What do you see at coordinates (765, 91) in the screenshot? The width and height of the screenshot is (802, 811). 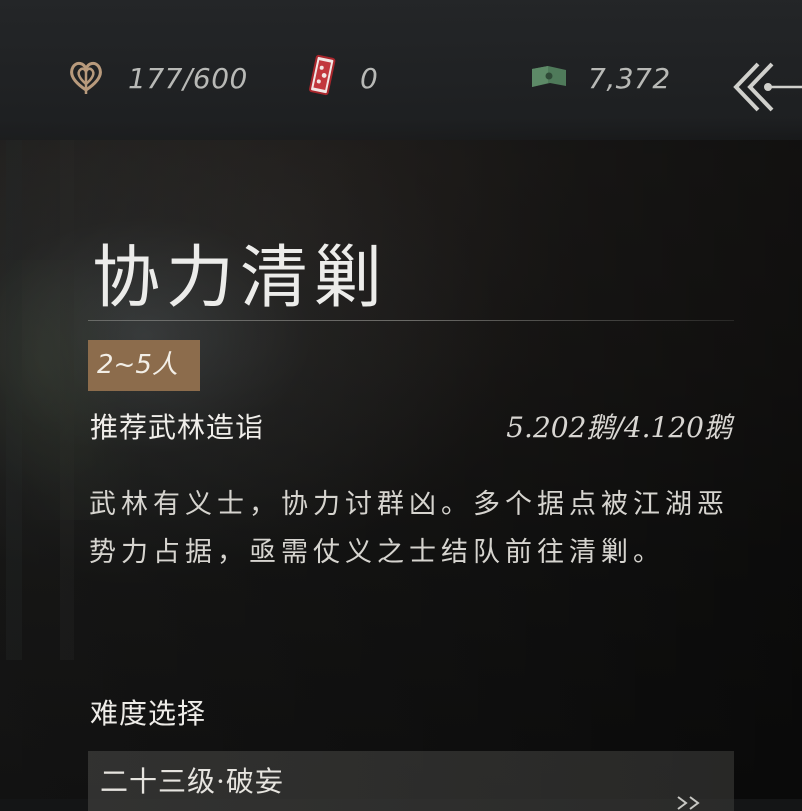 I see `back-button` at bounding box center [765, 91].